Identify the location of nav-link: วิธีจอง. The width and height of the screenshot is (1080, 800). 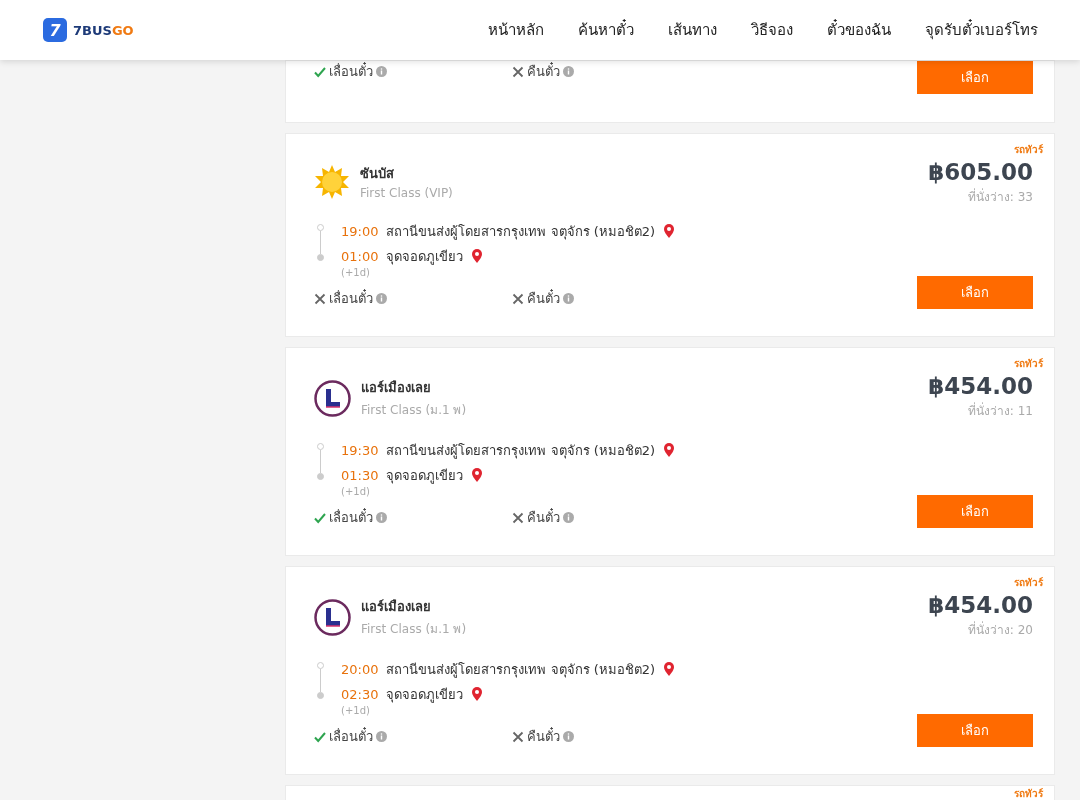
(772, 30).